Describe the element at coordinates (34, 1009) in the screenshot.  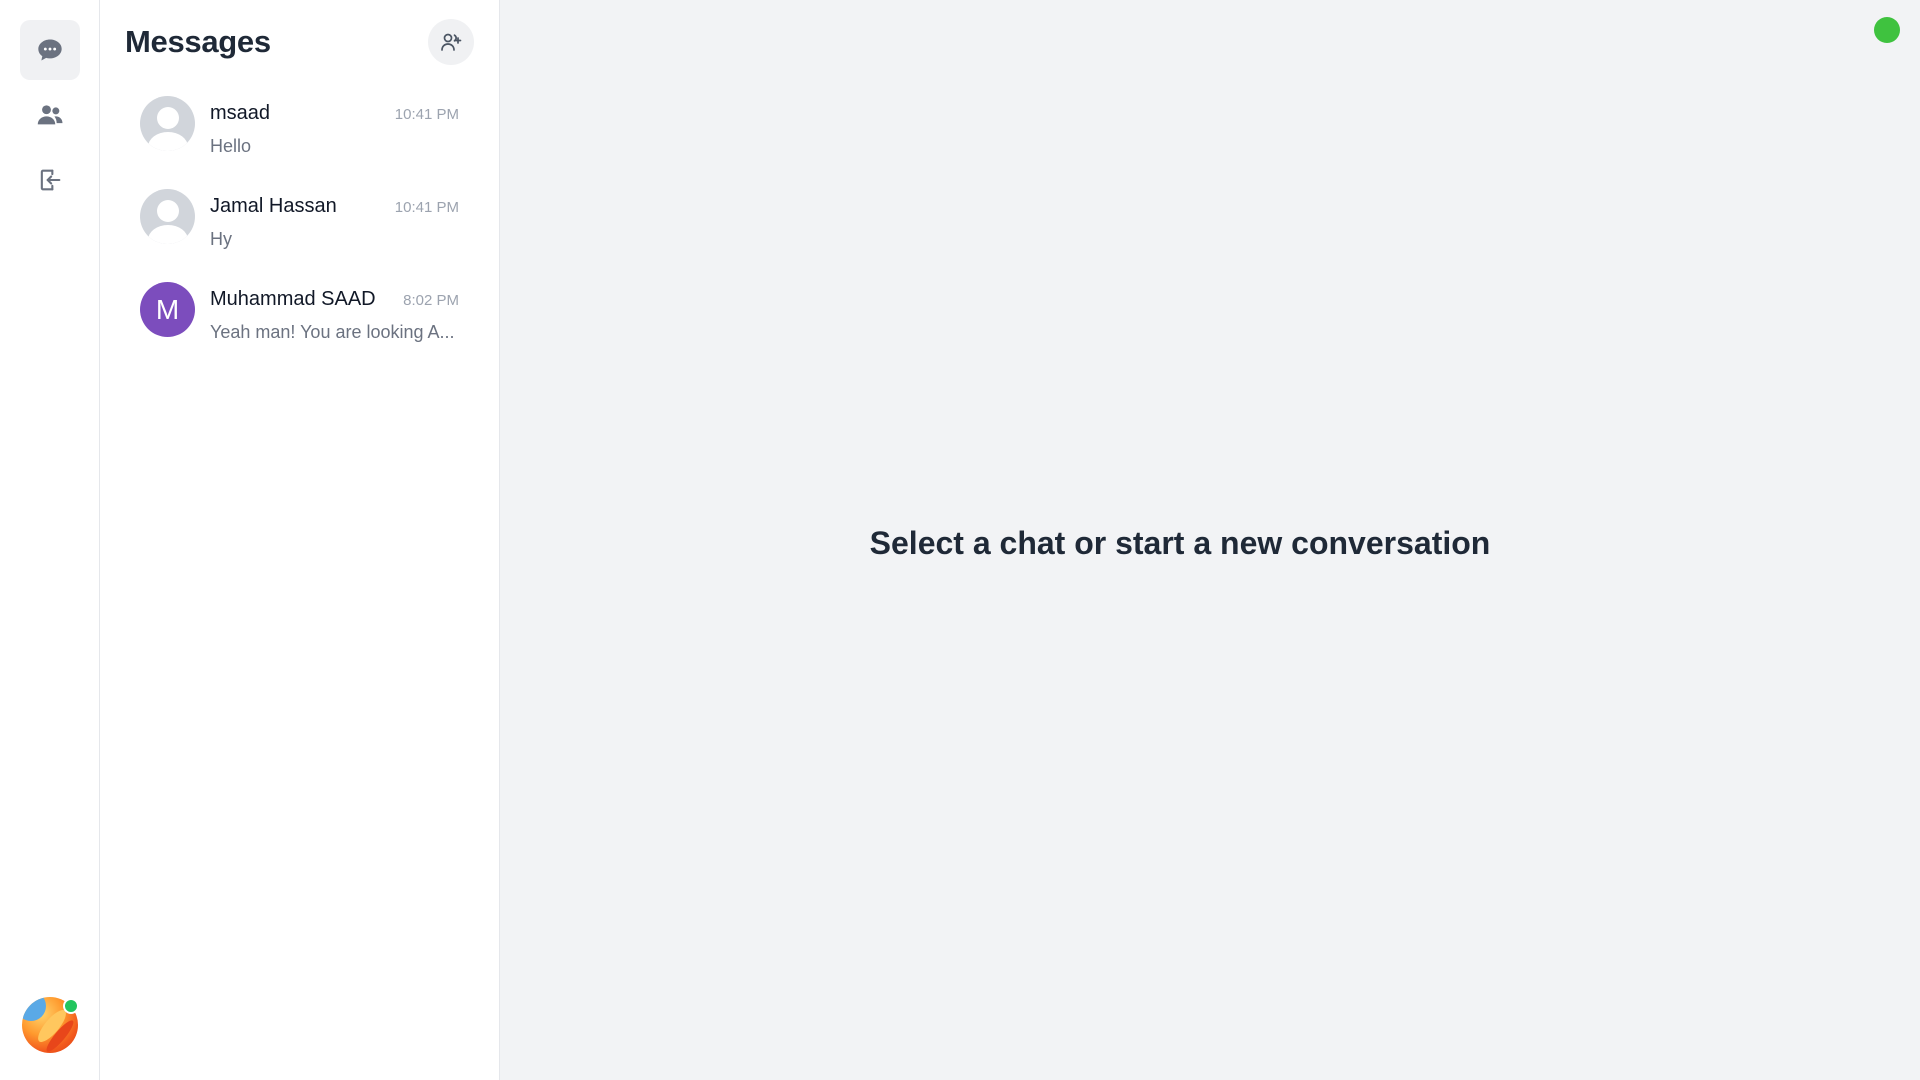
I see `avatar-sky-shape` at that location.